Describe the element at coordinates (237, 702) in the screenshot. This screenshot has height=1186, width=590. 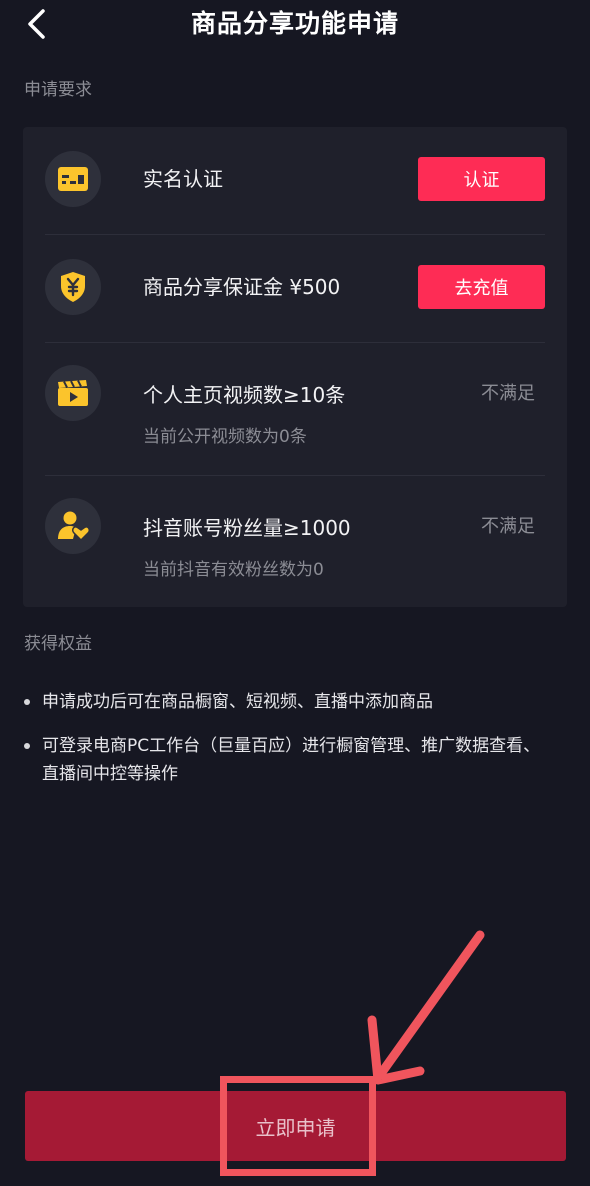
I see `benefit-text: 申请成功后可在商品橱窗、短视频、直播中添加商品` at that location.